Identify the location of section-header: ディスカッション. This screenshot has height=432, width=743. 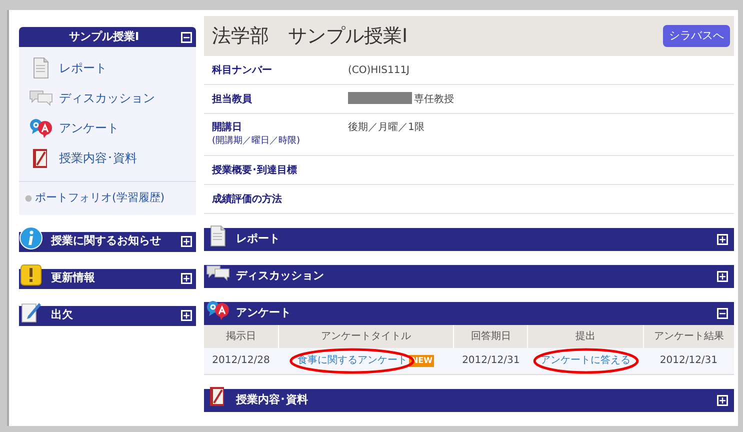
(469, 276).